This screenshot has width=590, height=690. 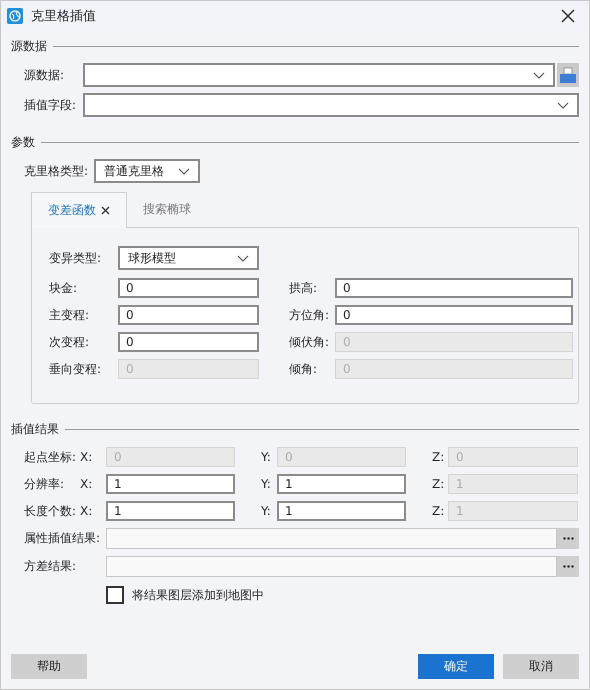 What do you see at coordinates (63, 288) in the screenshot?
I see `field-label: 块金:` at bounding box center [63, 288].